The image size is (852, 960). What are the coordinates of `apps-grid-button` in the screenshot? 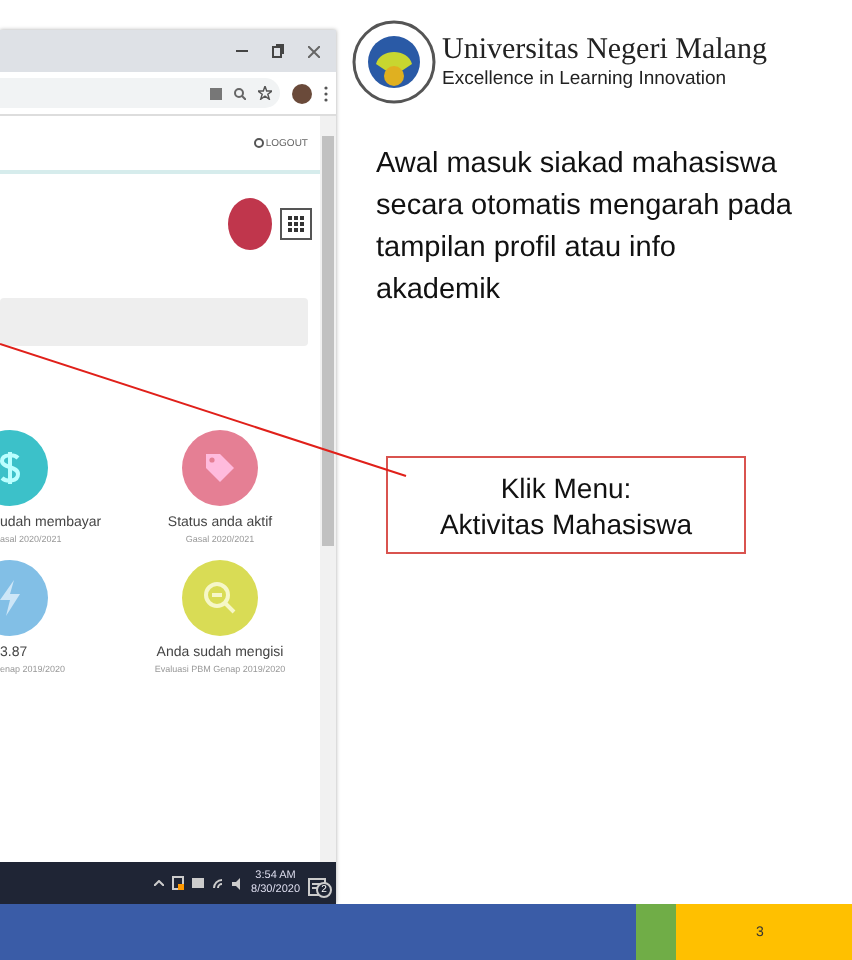 It's located at (296, 224).